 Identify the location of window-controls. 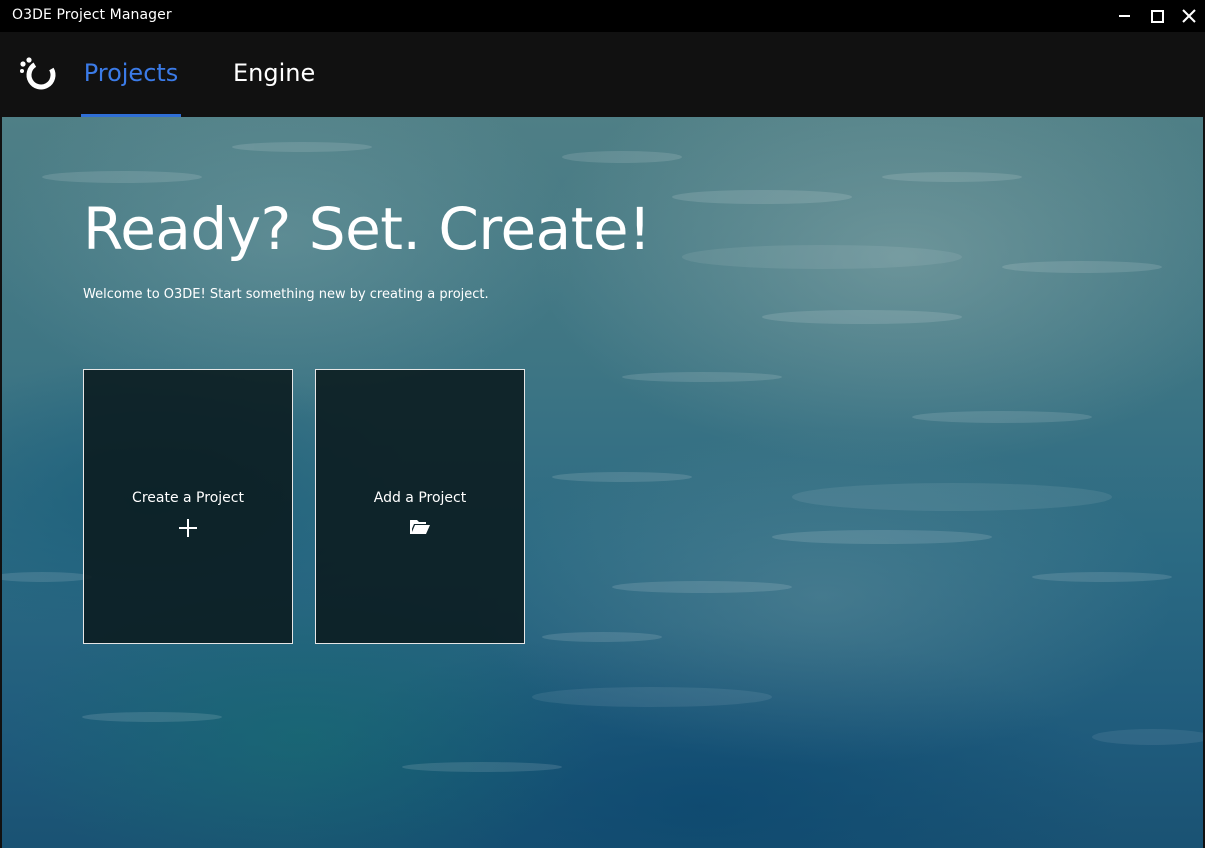
(1157, 16).